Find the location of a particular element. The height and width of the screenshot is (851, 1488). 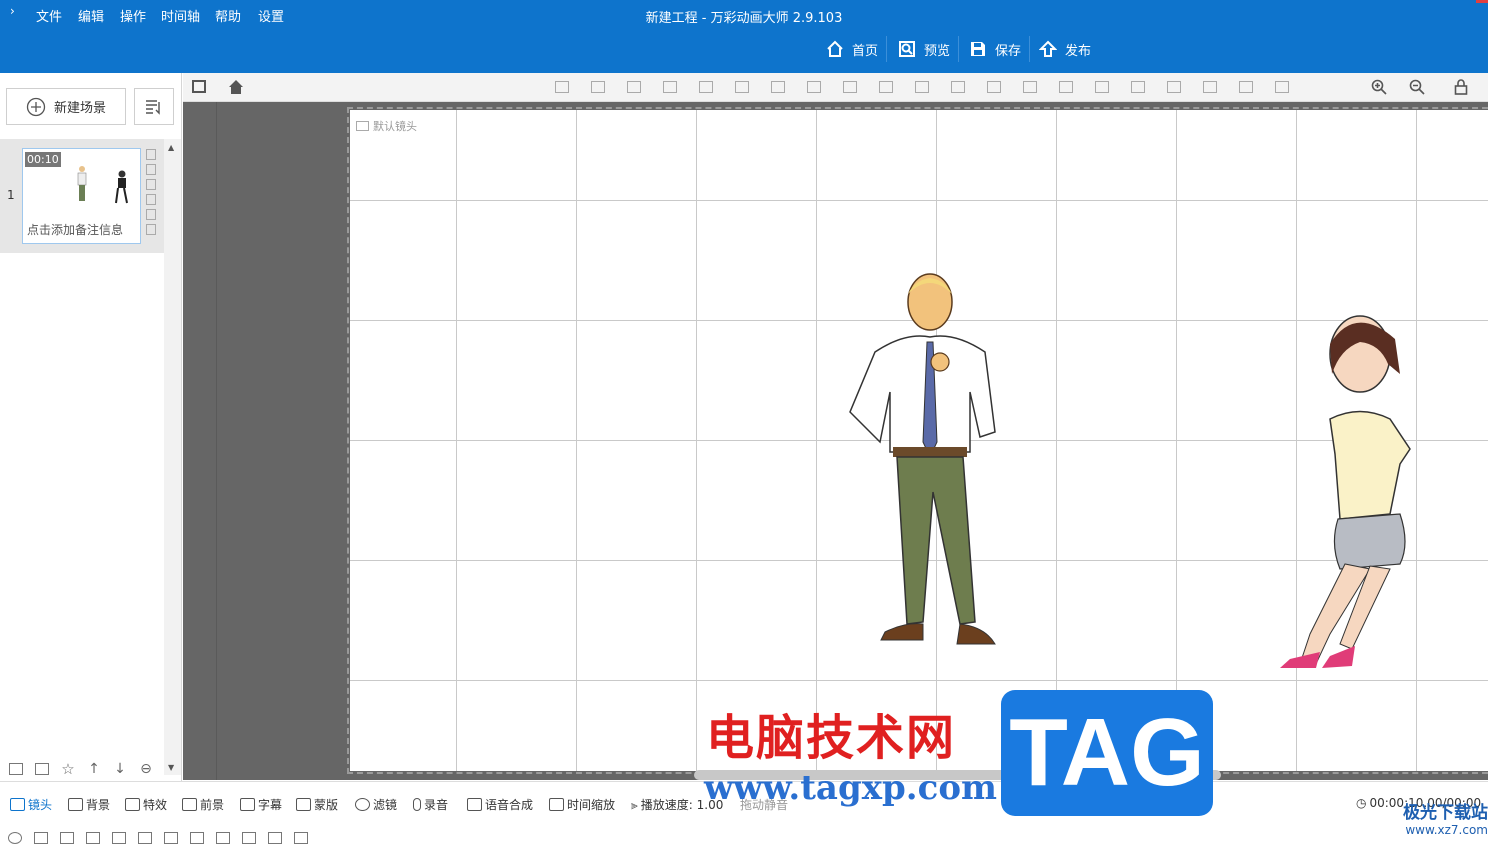

camera-label-text: 默认镜头 is located at coordinates (395, 126).